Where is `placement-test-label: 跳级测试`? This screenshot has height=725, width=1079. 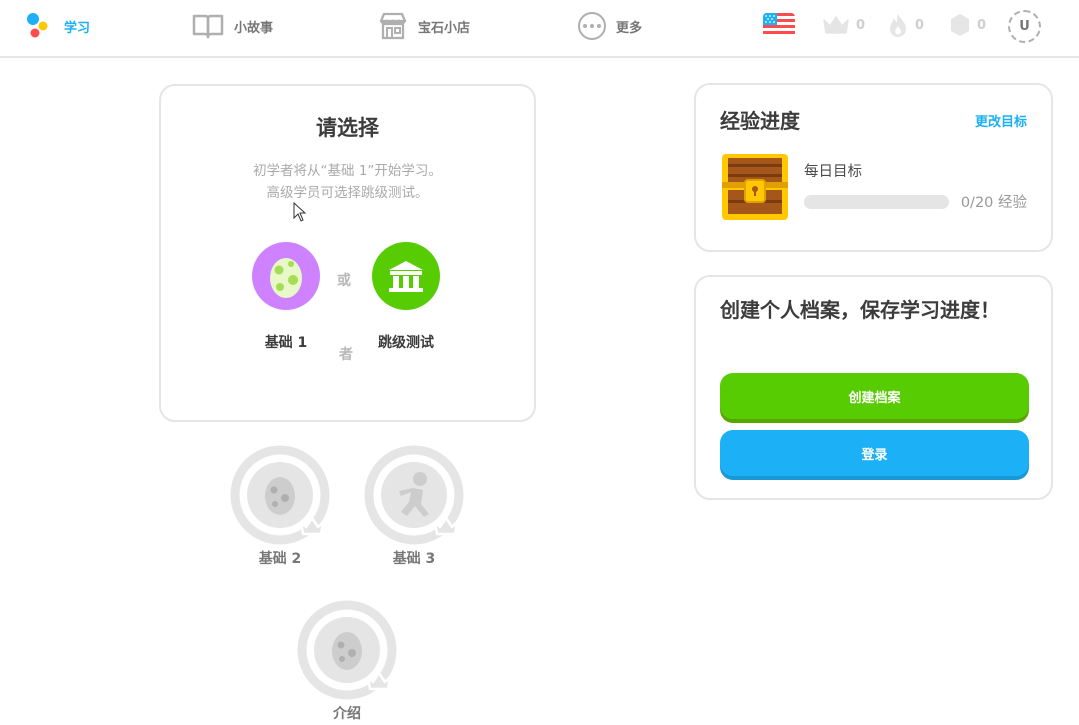
placement-test-label: 跳级测试 is located at coordinates (406, 343).